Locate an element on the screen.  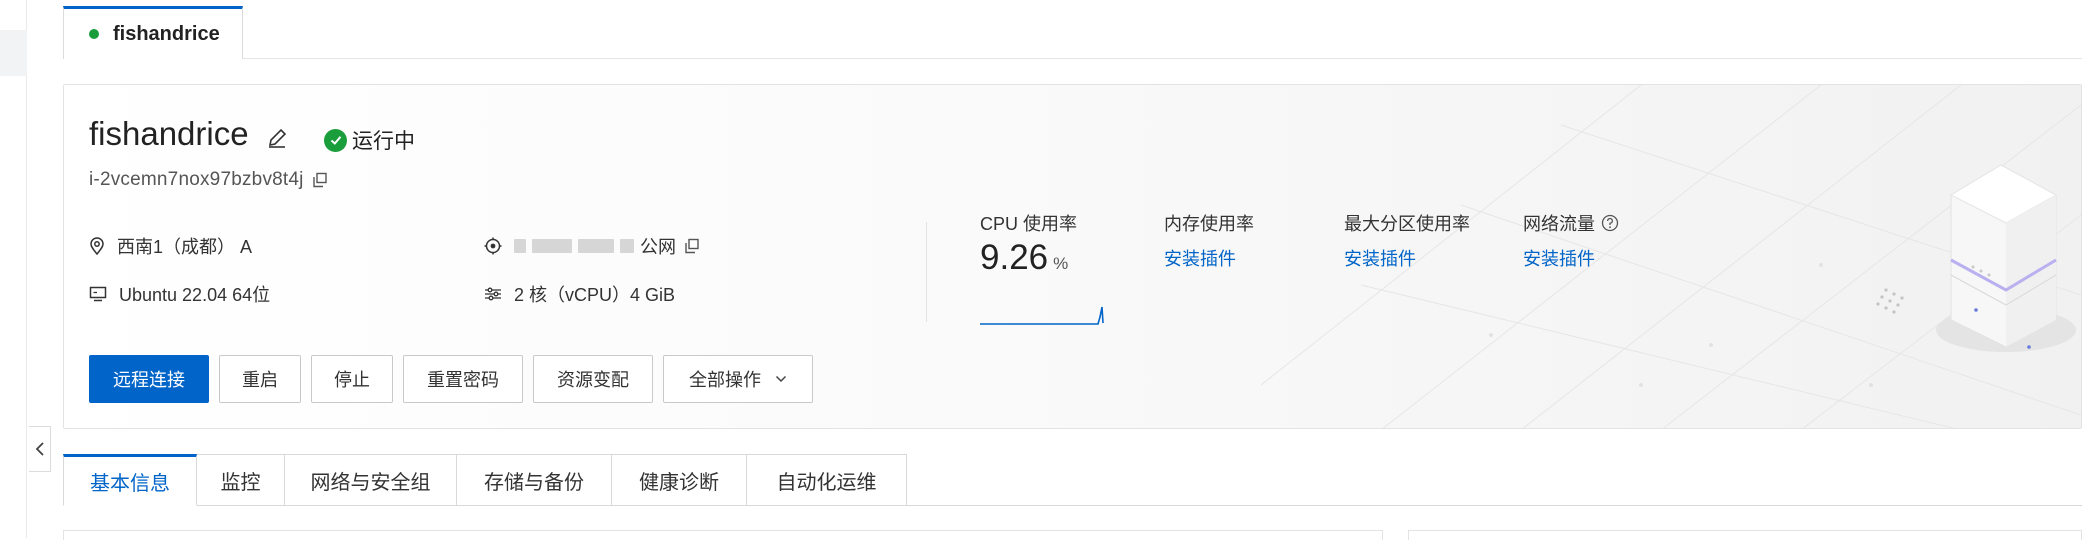
disk-usage-label: 最大分区使用率 is located at coordinates (1407, 224).